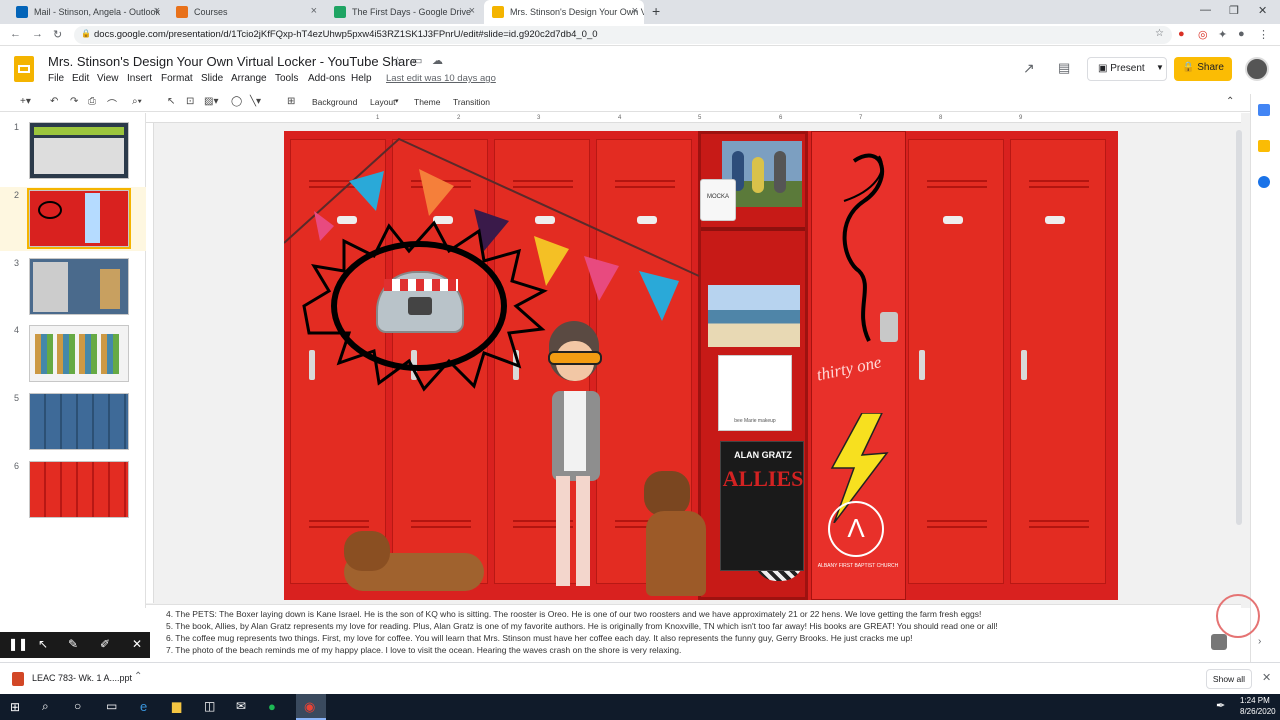 This screenshot has height=720, width=1280. I want to click on pen-workspace-icon: ✒, so click(1220, 705).